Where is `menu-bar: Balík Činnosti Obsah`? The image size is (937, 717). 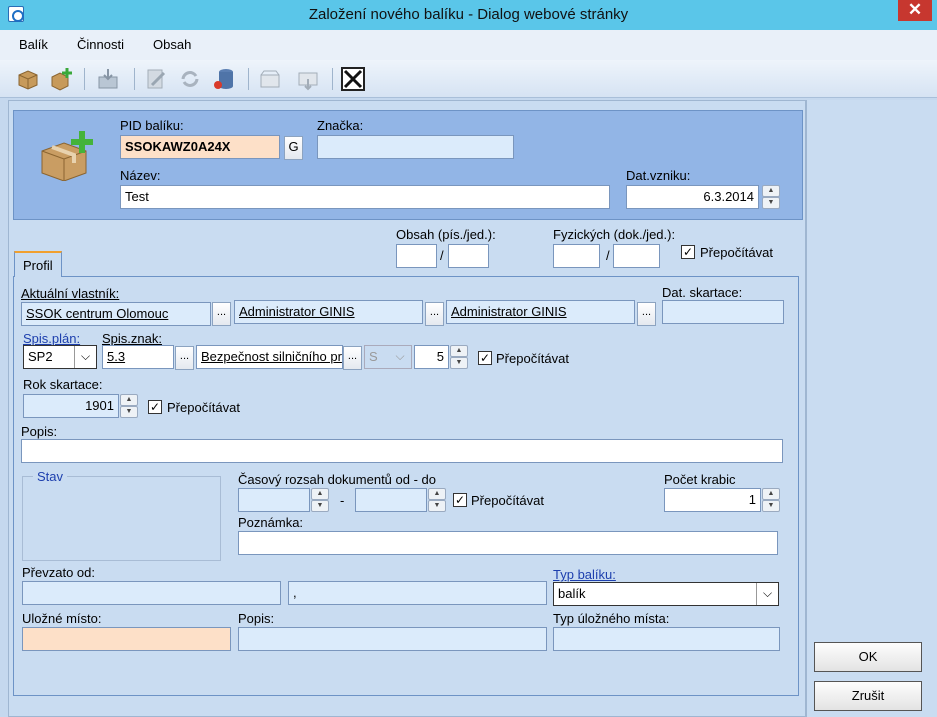
menu-bar: Balík Činnosti Obsah is located at coordinates (468, 45).